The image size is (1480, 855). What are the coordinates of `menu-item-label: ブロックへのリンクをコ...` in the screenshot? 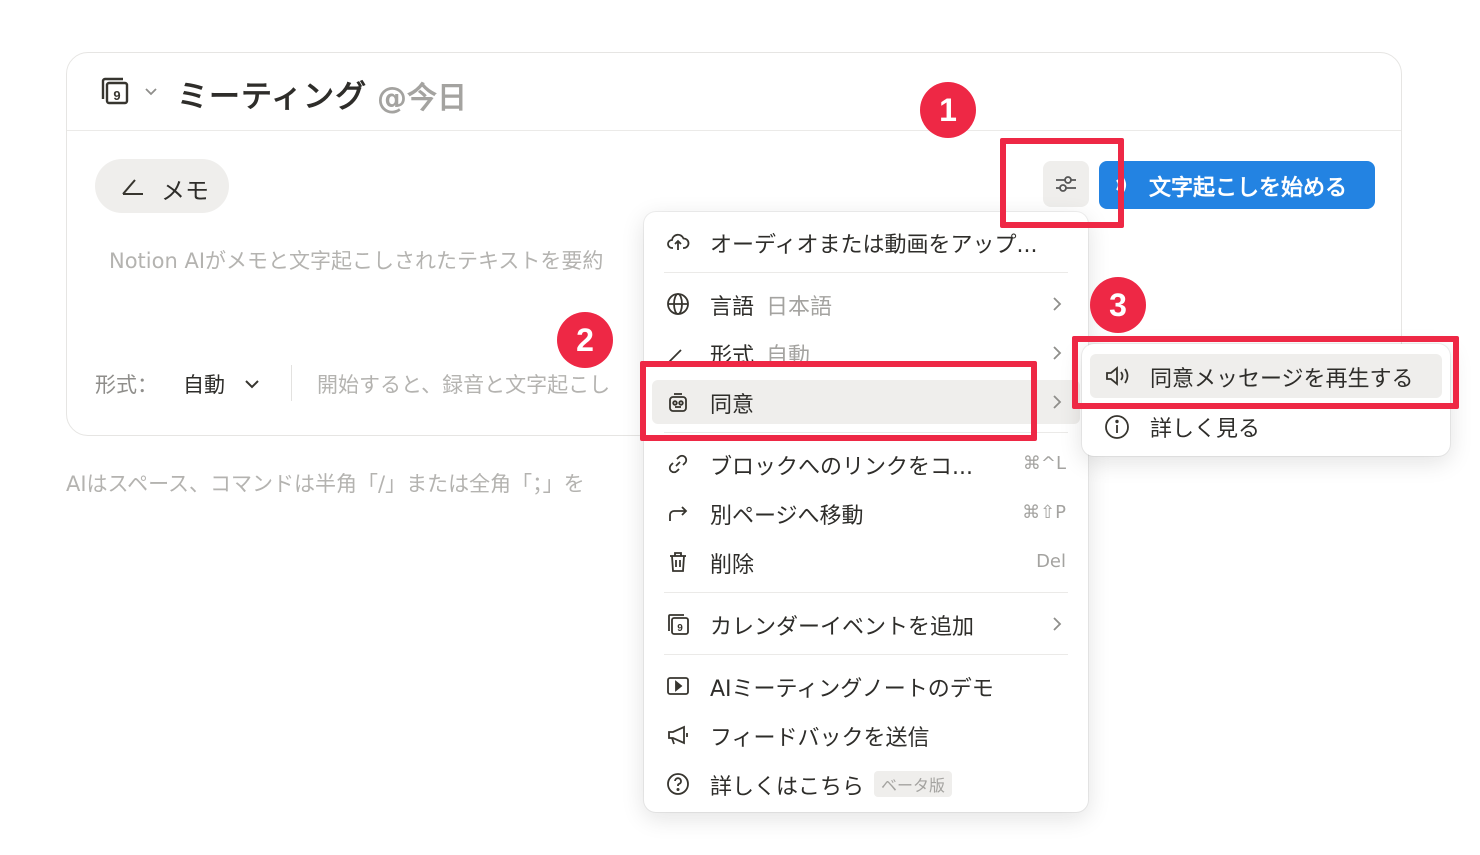 It's located at (841, 467).